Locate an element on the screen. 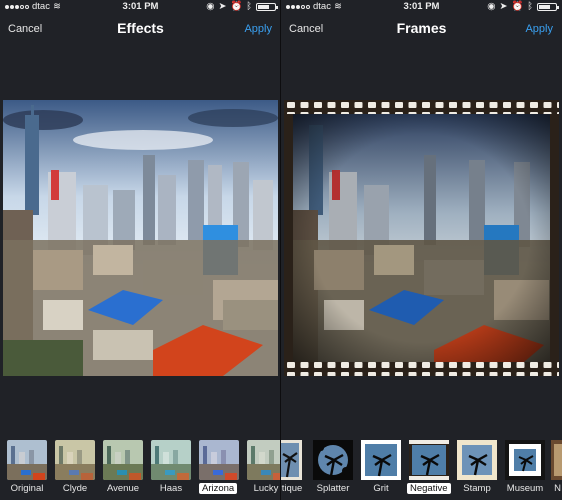 The width and height of the screenshot is (562, 500). frame-label: Grit is located at coordinates (381, 488).